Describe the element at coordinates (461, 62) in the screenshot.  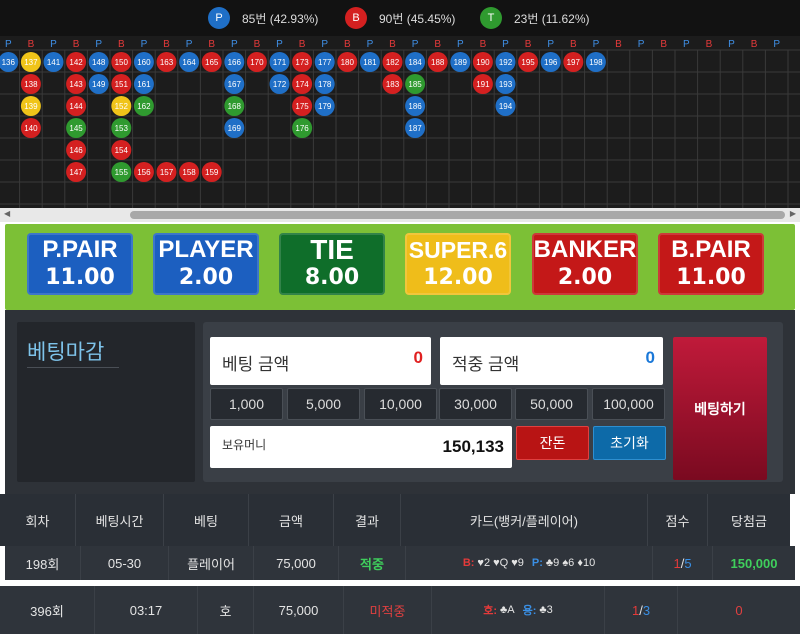
I see `road-bead-number: 189` at that location.